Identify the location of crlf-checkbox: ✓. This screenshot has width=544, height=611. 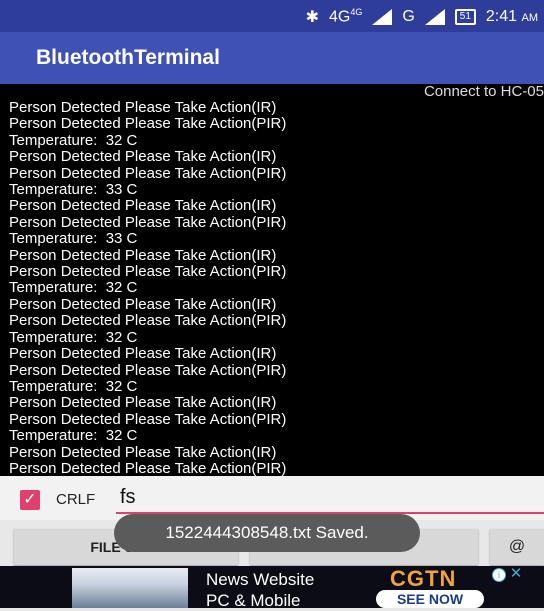
(30, 500).